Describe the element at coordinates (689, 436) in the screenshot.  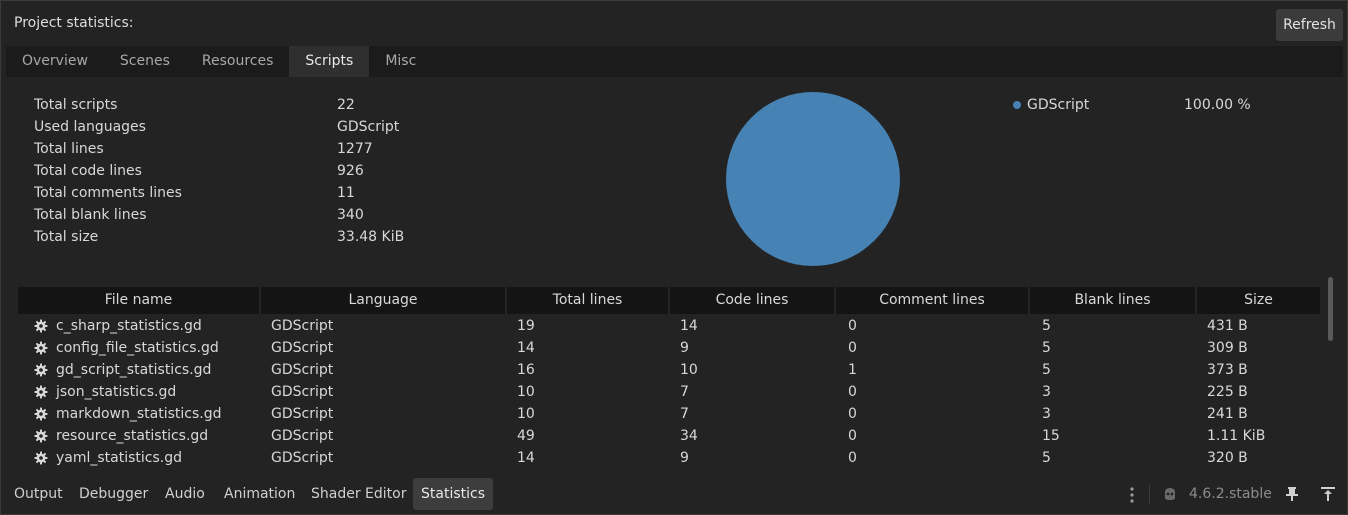
I see `table-cell: 34` at that location.